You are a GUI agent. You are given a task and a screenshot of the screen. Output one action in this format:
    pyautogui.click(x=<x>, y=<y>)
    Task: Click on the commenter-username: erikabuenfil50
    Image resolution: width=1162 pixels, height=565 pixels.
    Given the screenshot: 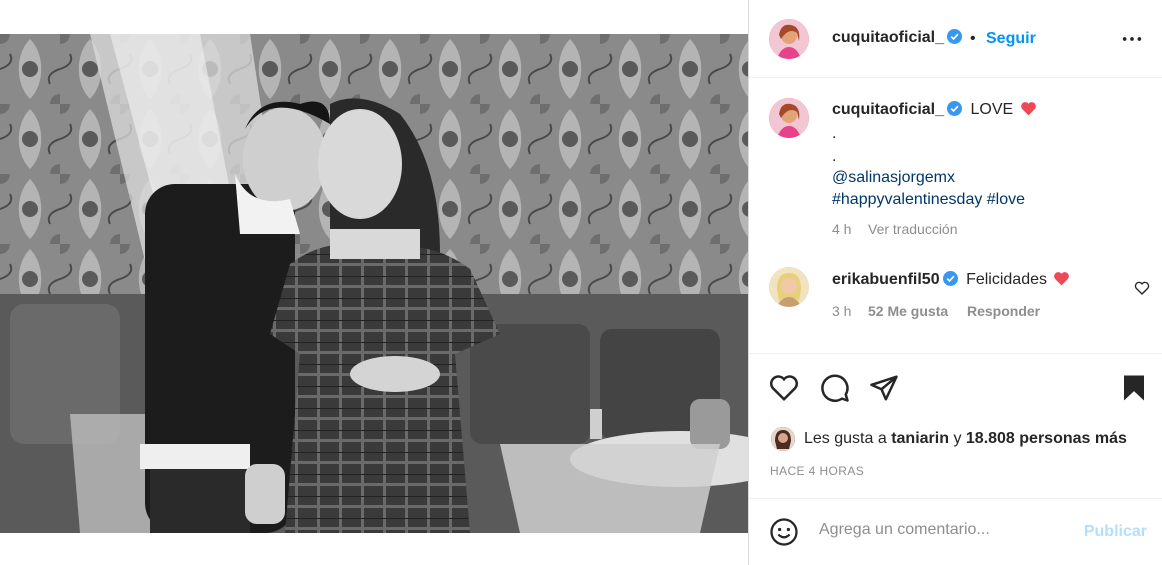 What is the action you would take?
    pyautogui.click(x=886, y=279)
    